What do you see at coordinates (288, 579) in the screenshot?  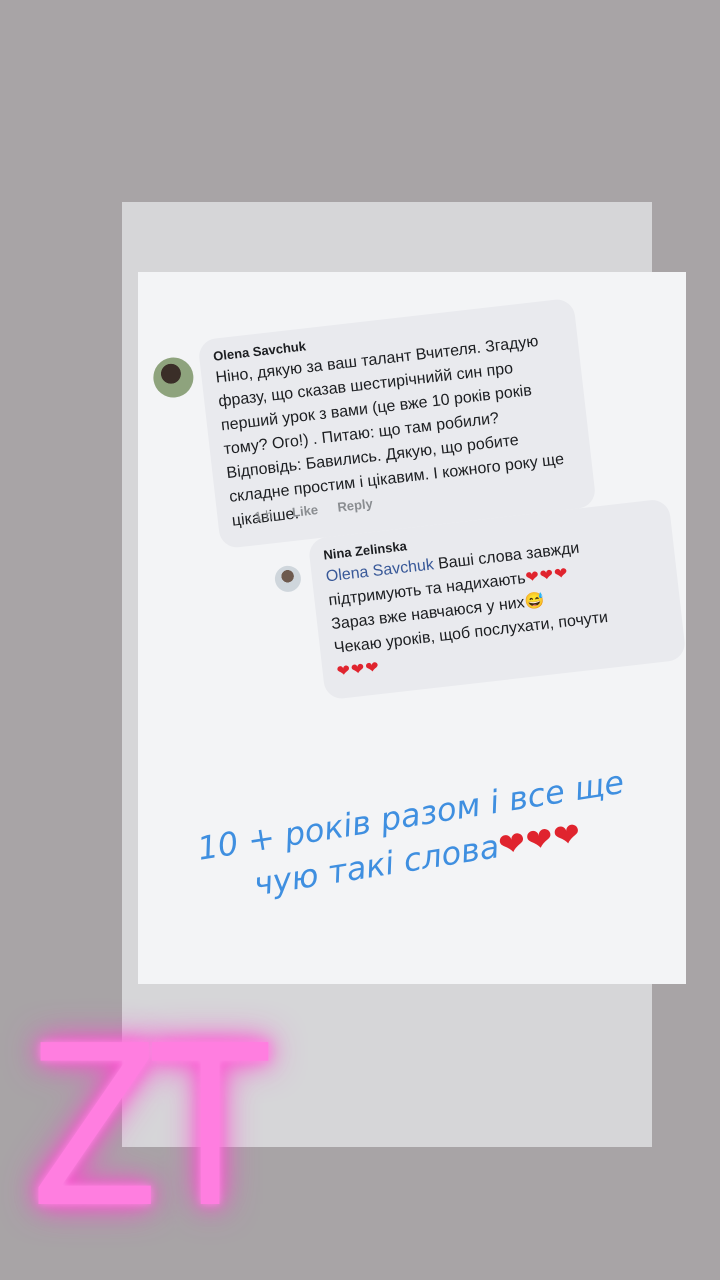 I see `nina-avatar` at bounding box center [288, 579].